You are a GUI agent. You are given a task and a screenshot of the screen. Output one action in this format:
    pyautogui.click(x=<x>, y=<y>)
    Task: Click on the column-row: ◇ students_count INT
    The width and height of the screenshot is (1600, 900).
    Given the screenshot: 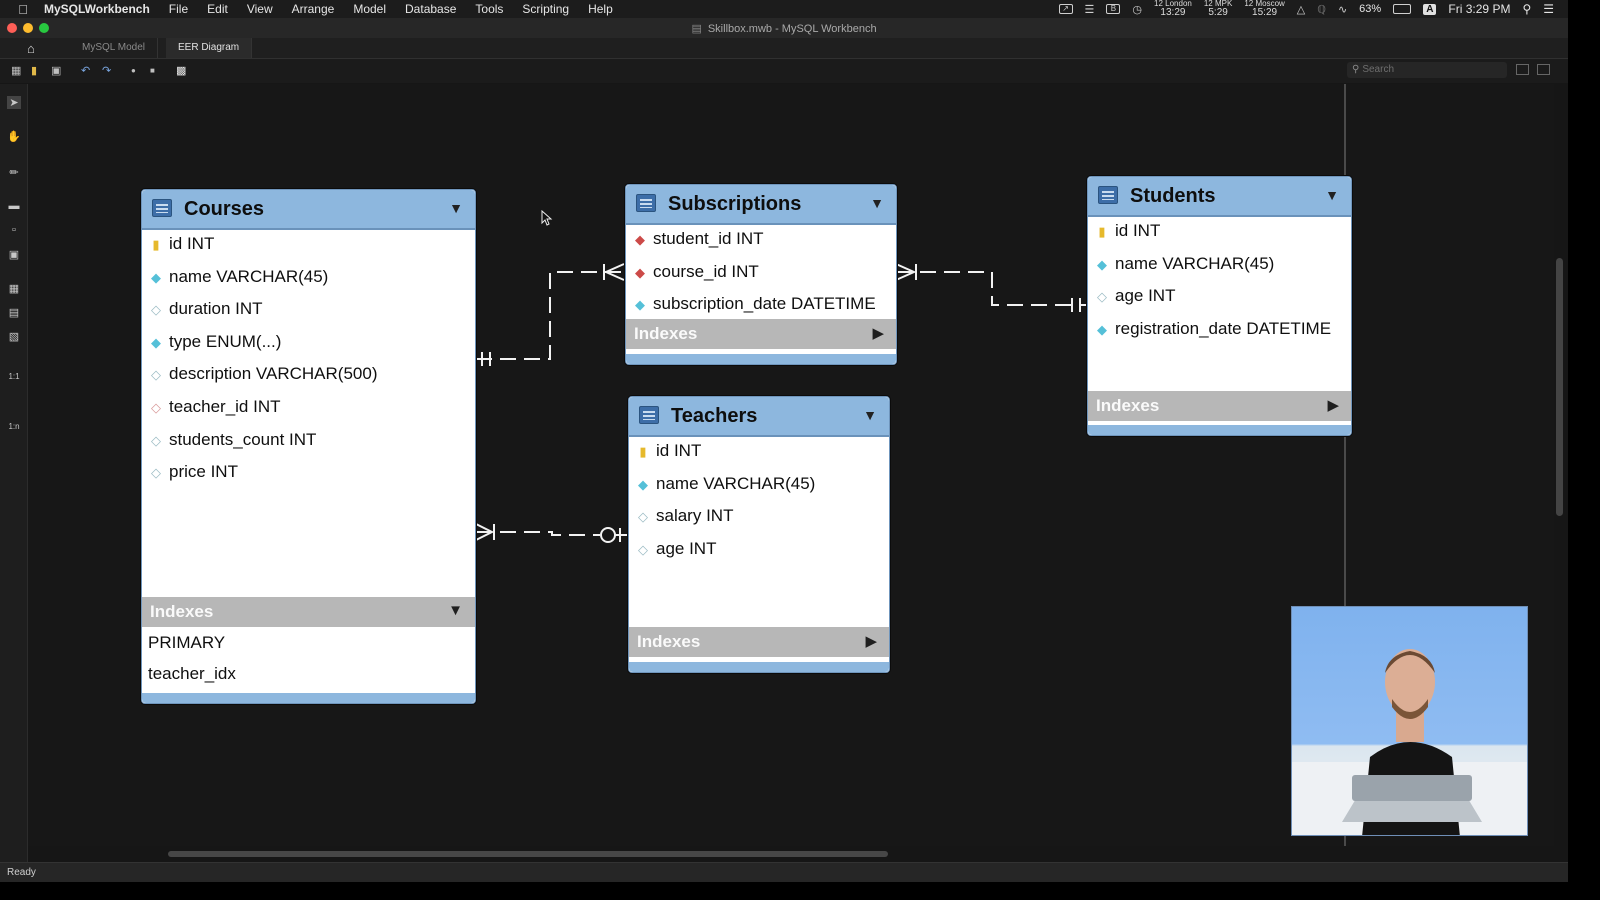 What is the action you would take?
    pyautogui.click(x=233, y=440)
    